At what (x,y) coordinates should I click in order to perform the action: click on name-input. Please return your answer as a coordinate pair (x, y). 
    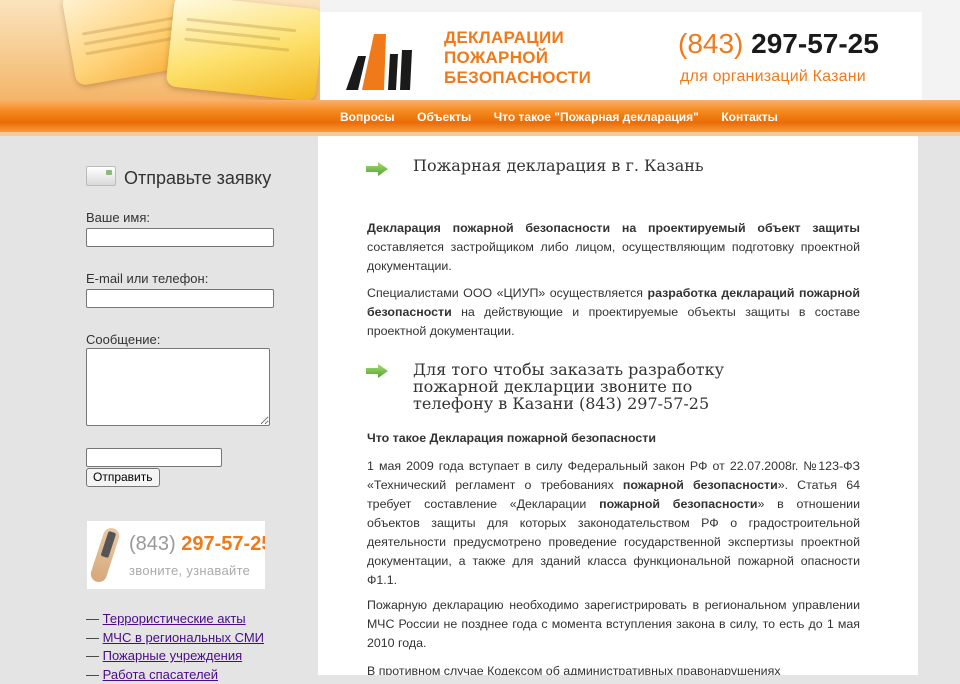
    Looking at the image, I should click on (180, 237).